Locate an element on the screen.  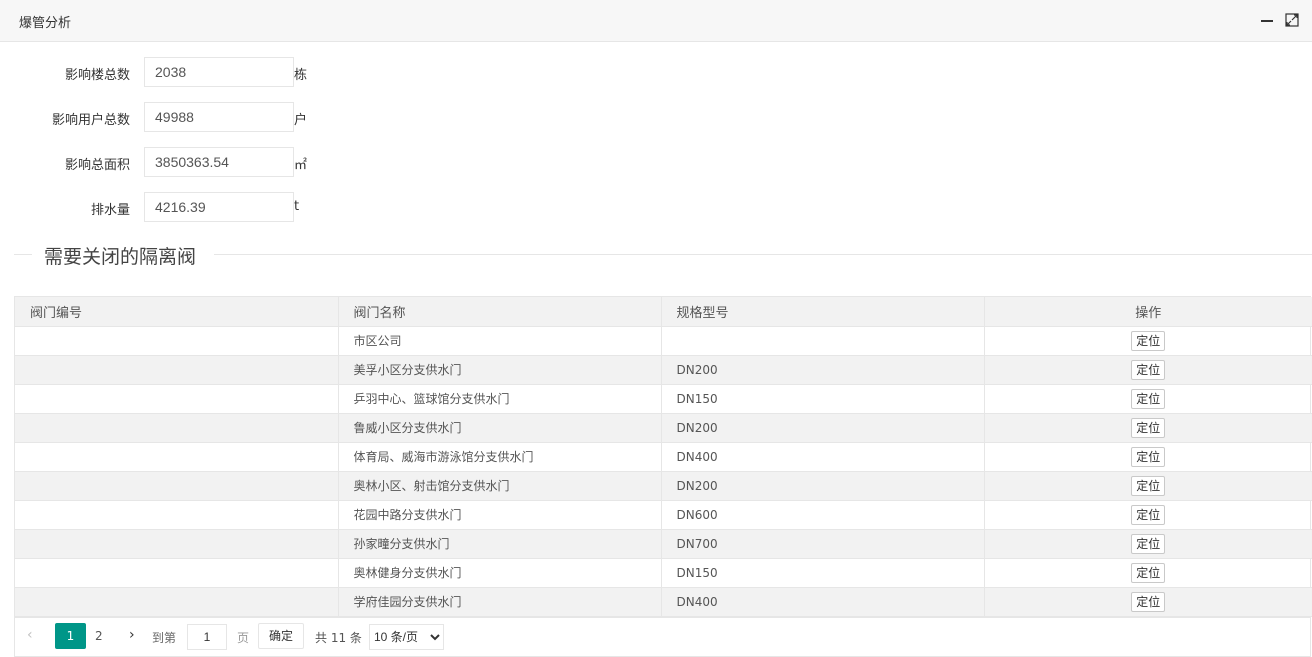
stat-row-drainage: 排水量 t is located at coordinates (200, 207).